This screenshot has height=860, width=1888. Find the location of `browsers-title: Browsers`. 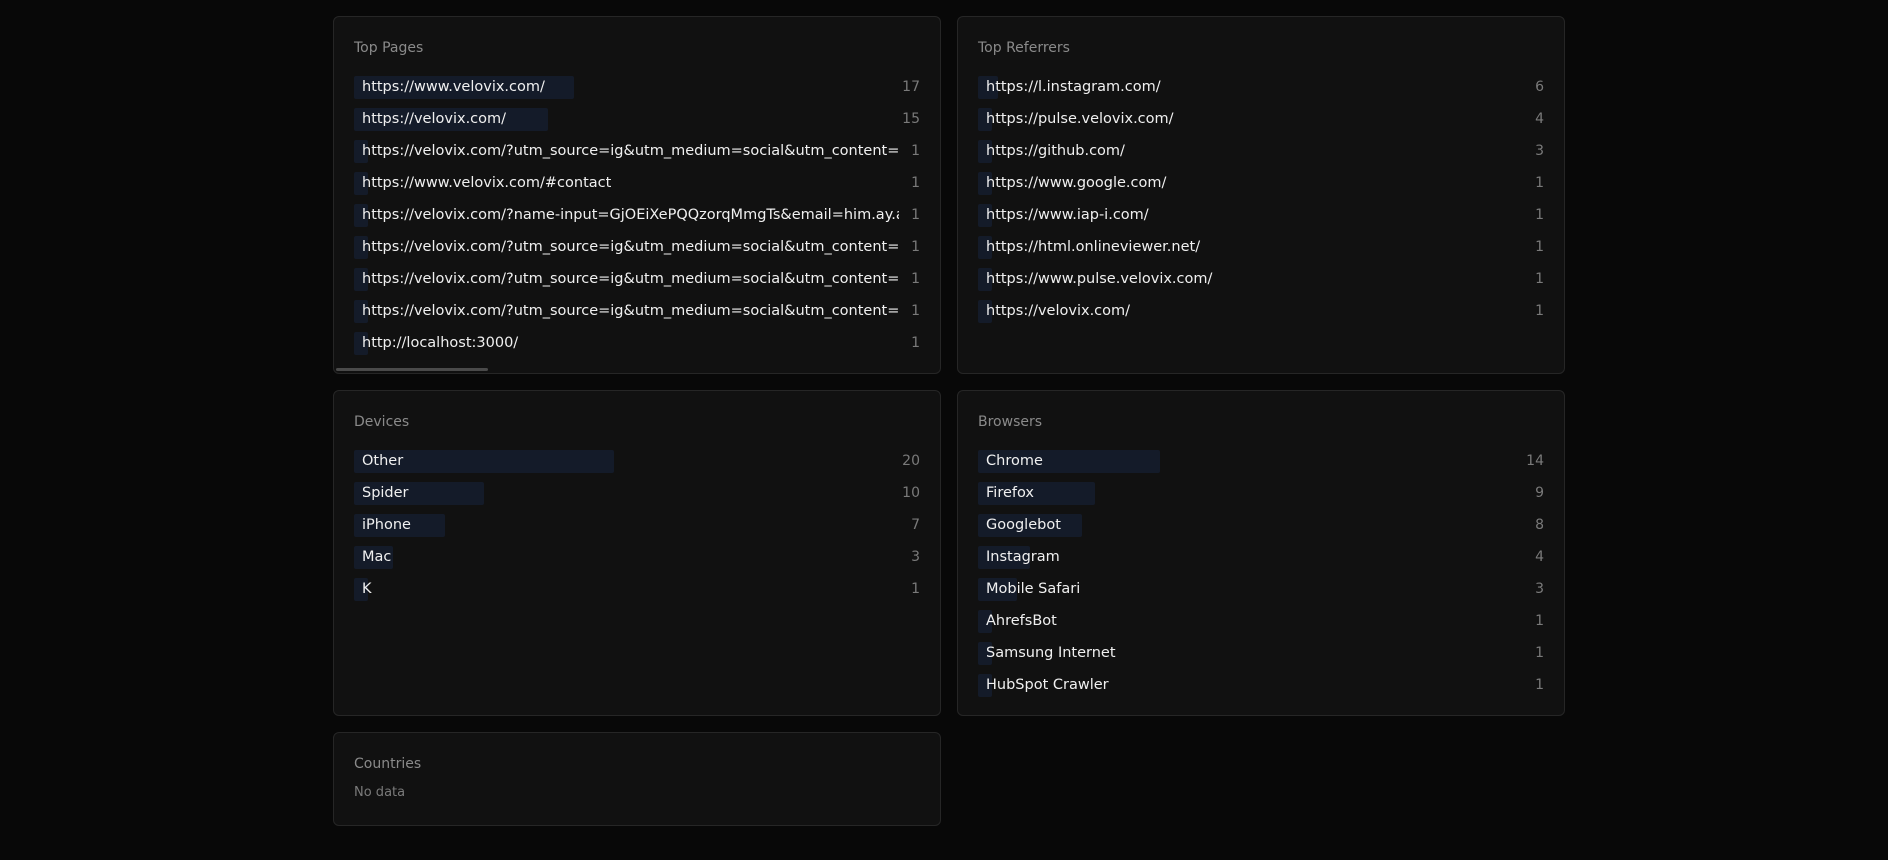

browsers-title: Browsers is located at coordinates (1010, 422).